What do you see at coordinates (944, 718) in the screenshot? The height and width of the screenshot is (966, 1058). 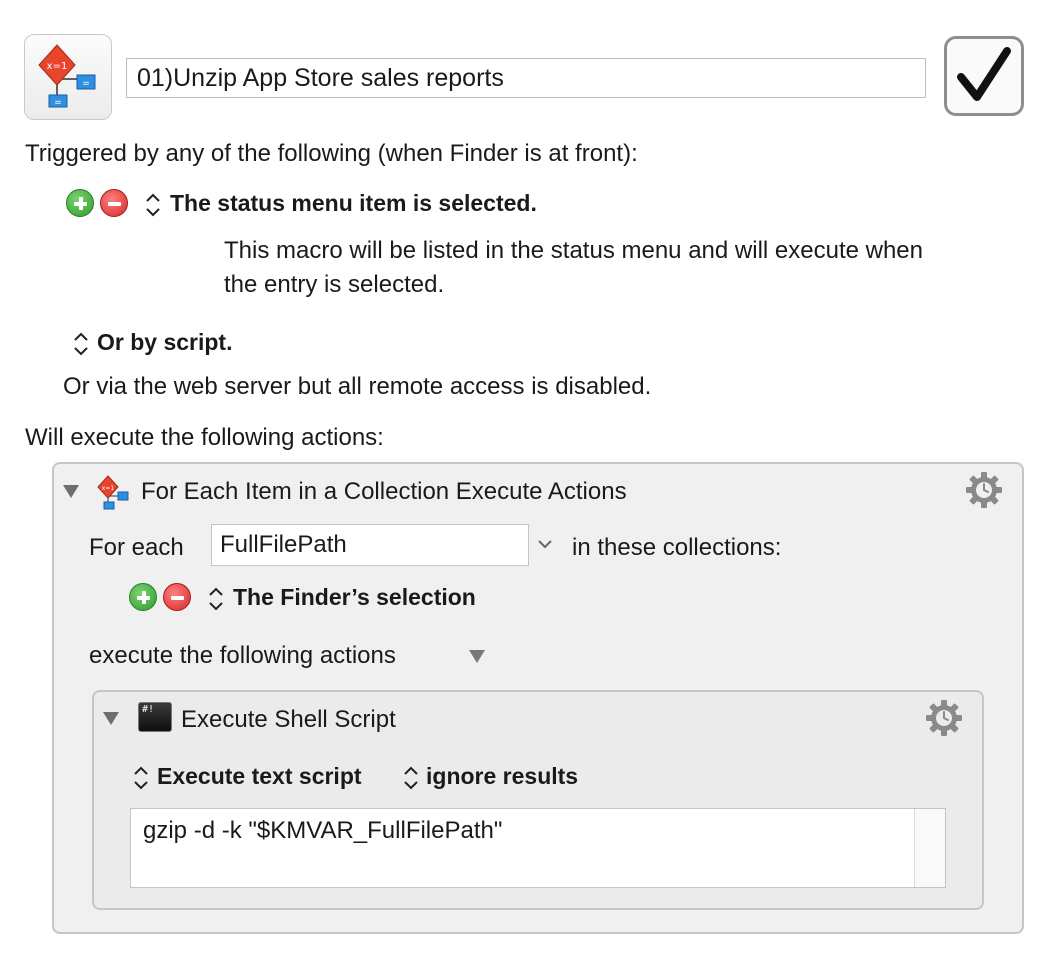 I see `shell-gear-icon` at bounding box center [944, 718].